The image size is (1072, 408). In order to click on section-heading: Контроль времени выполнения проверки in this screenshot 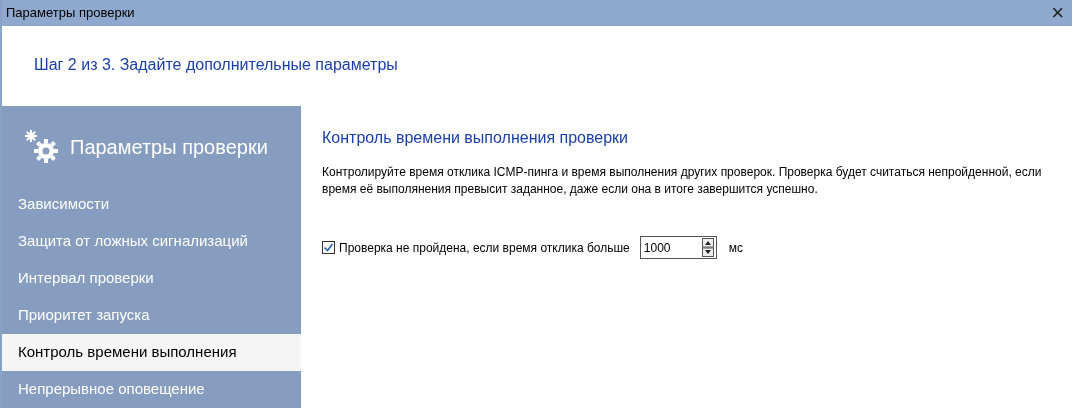, I will do `click(476, 138)`.